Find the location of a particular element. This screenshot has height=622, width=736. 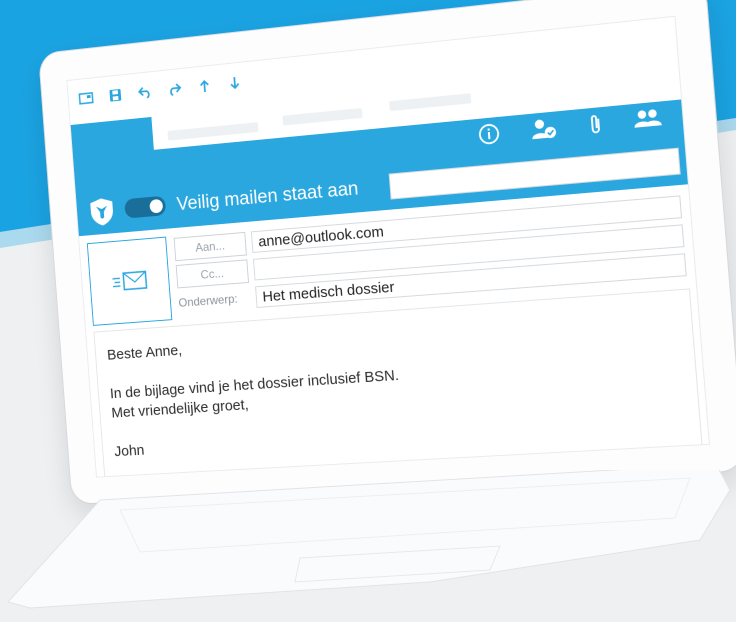

window-icon is located at coordinates (86, 98).